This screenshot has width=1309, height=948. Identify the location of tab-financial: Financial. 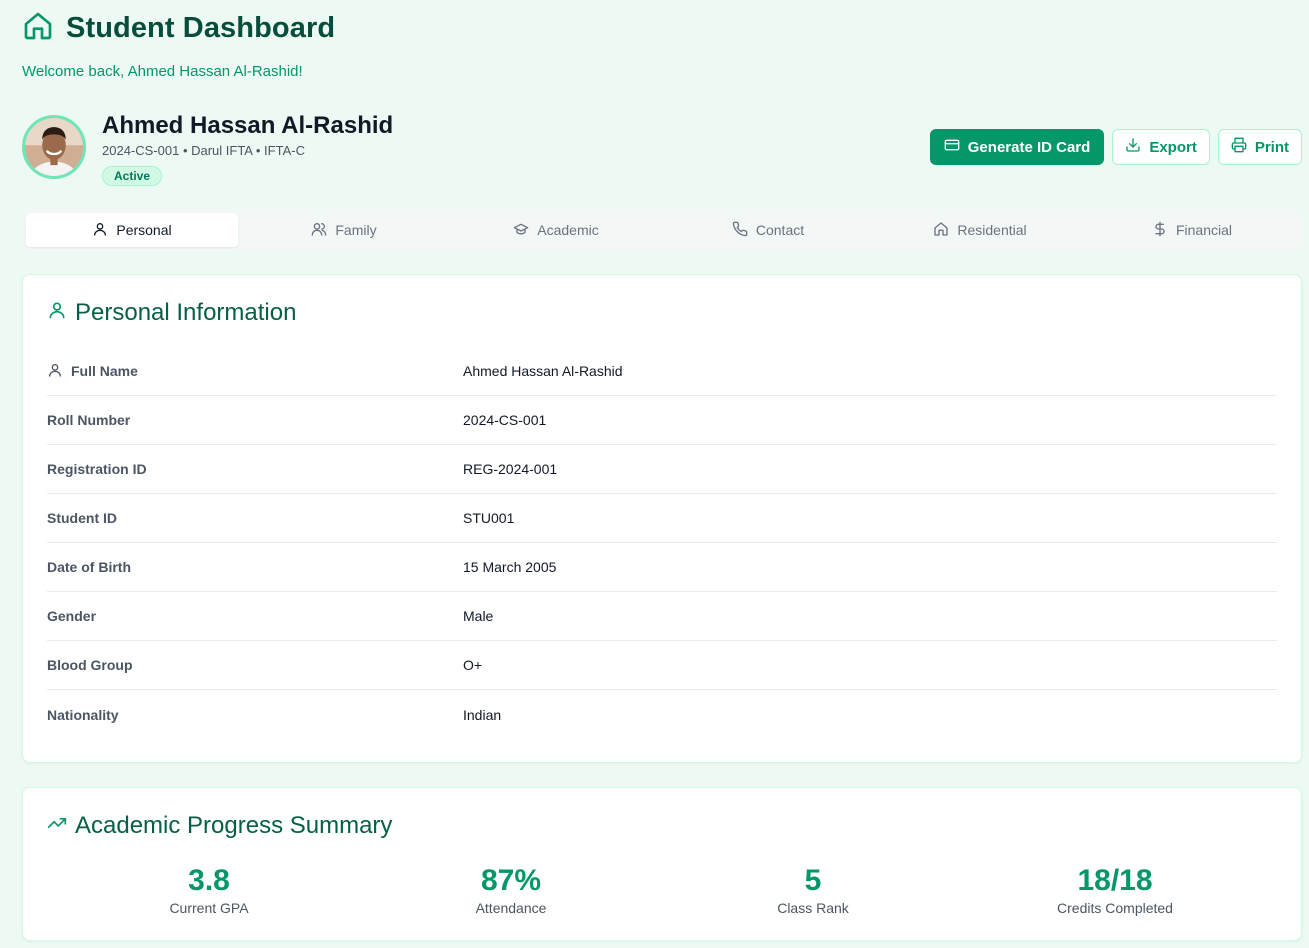
(1192, 230).